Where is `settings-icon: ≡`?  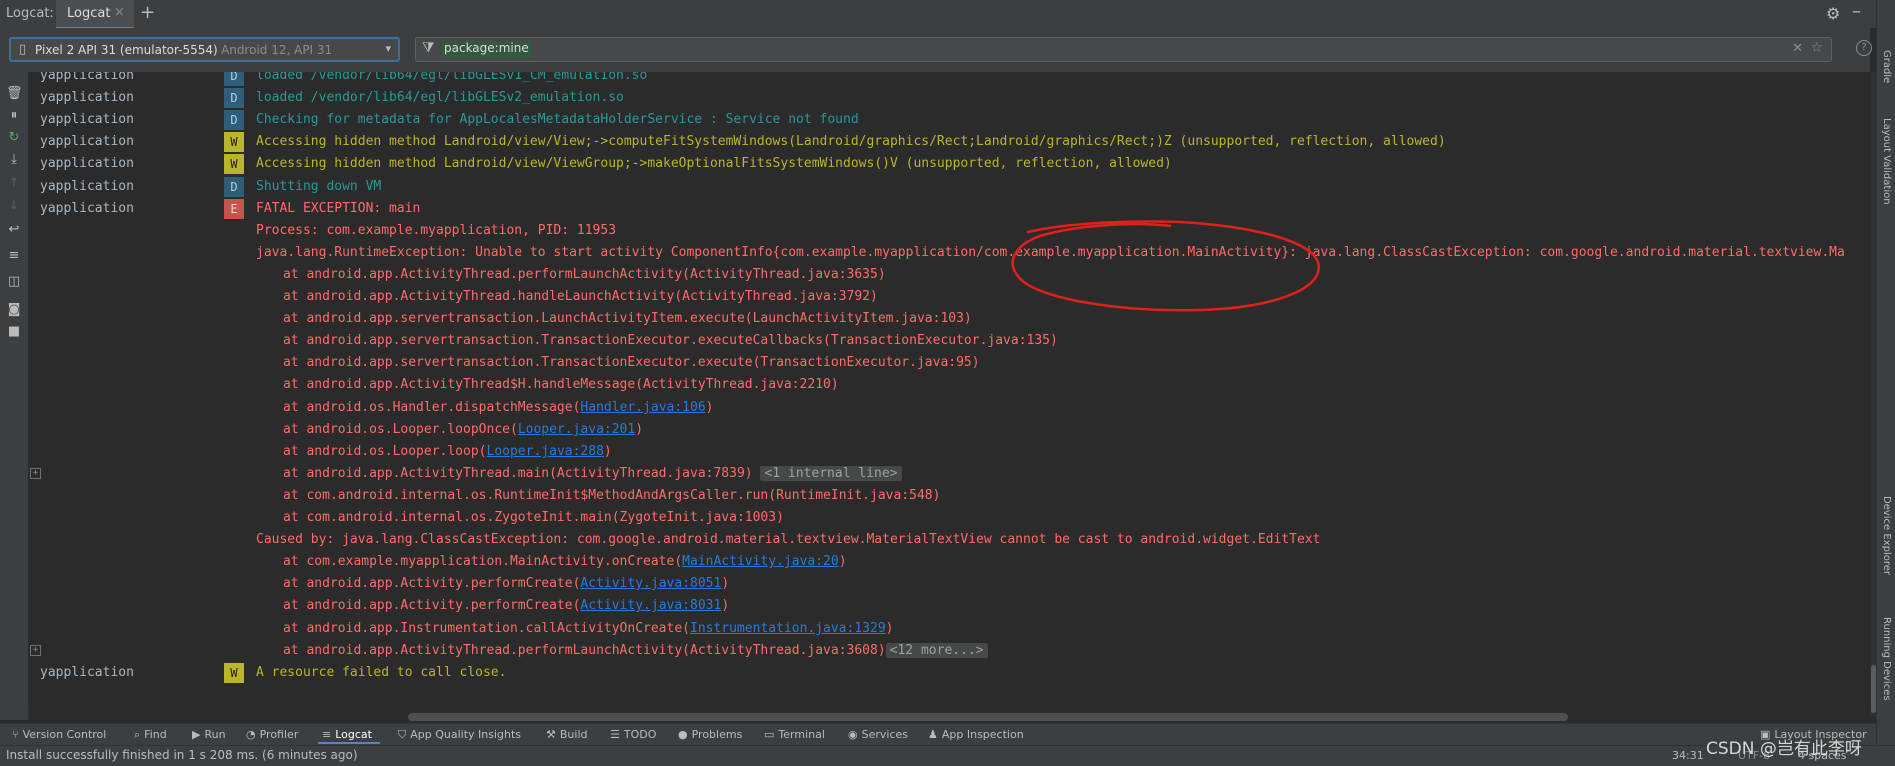 settings-icon: ≡ is located at coordinates (14, 256).